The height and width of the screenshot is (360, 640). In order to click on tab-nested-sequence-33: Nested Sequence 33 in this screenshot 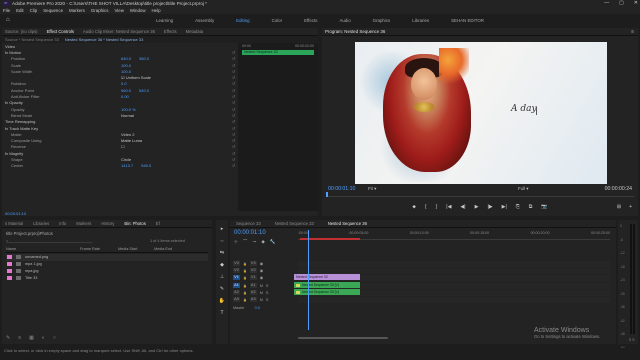, I will do `click(294, 223)`.